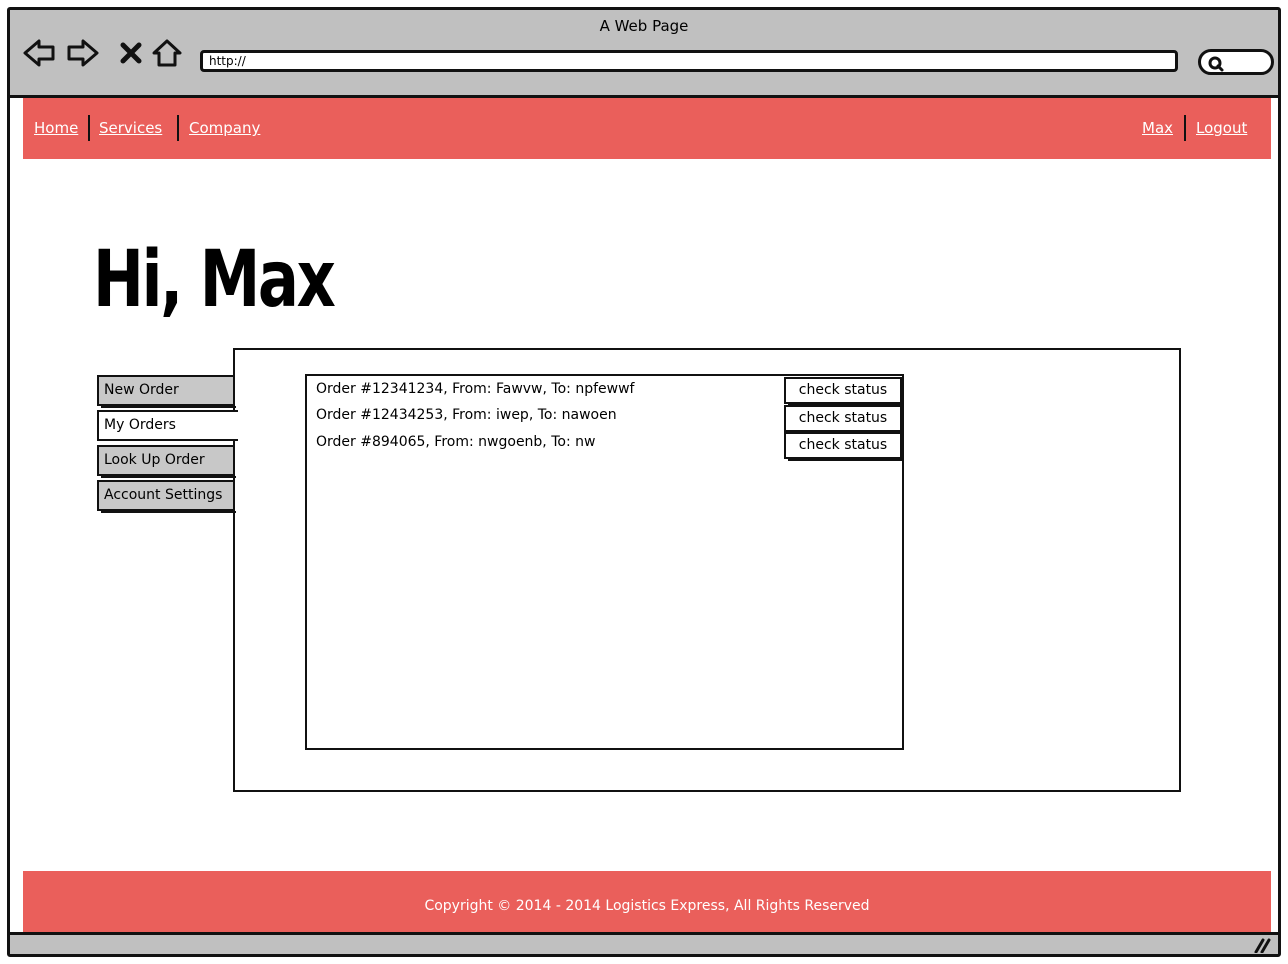 Image resolution: width=1288 pixels, height=964 pixels. I want to click on nav-link-logout: Logout, so click(1221, 128).